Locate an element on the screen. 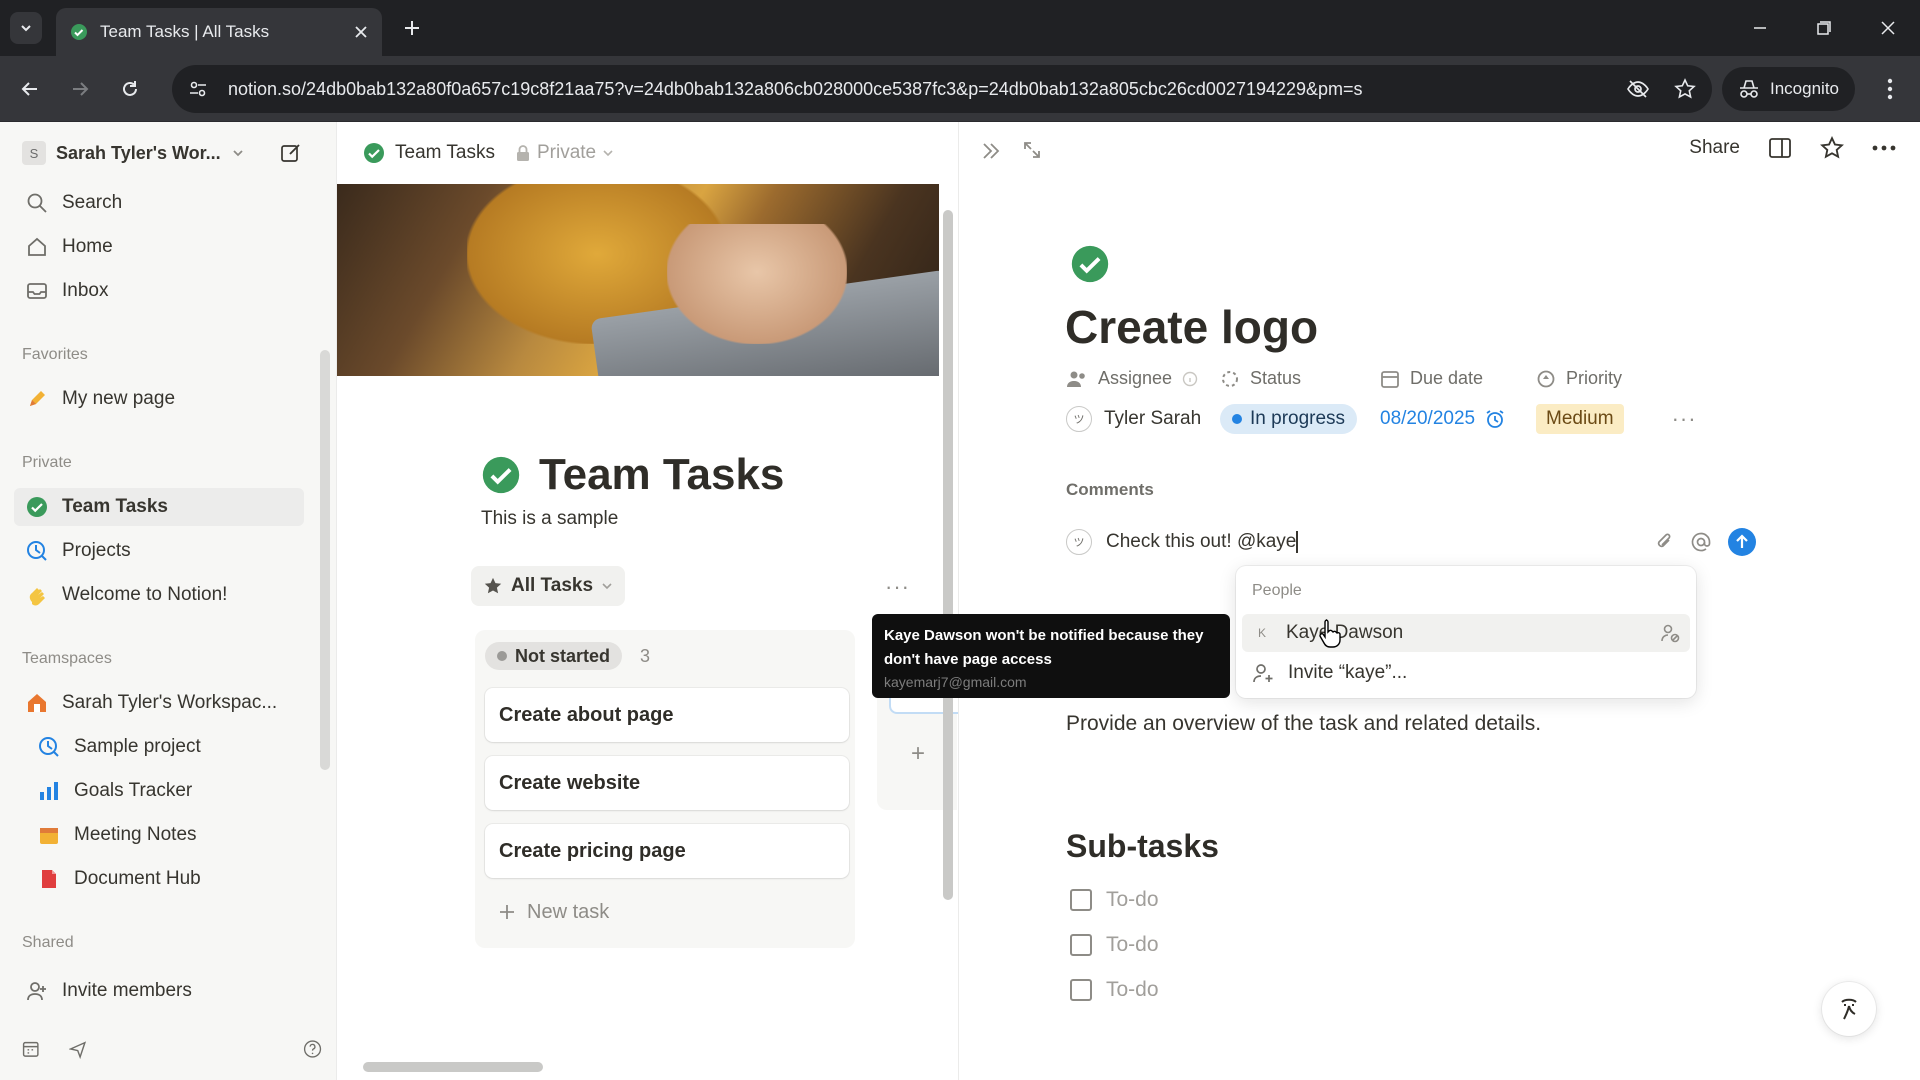 The width and height of the screenshot is (1920, 1080). tab-search-button is located at coordinates (26, 28).